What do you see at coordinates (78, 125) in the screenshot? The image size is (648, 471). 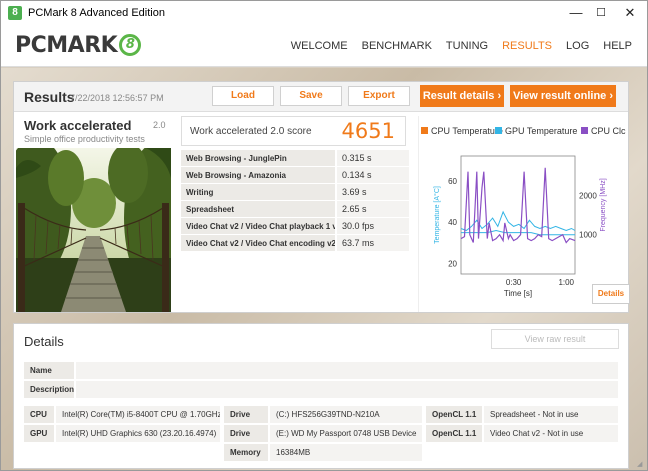 I see `benchmark-name: Work accelerated` at bounding box center [78, 125].